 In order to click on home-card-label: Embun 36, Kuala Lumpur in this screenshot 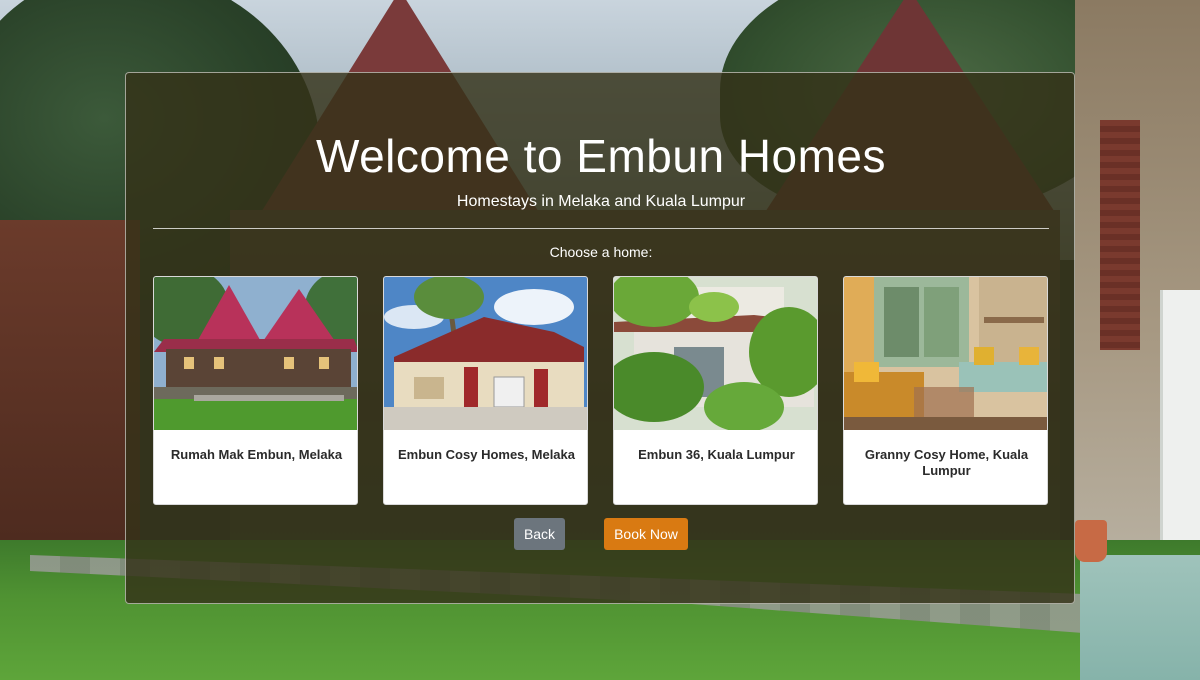, I will do `click(716, 454)`.